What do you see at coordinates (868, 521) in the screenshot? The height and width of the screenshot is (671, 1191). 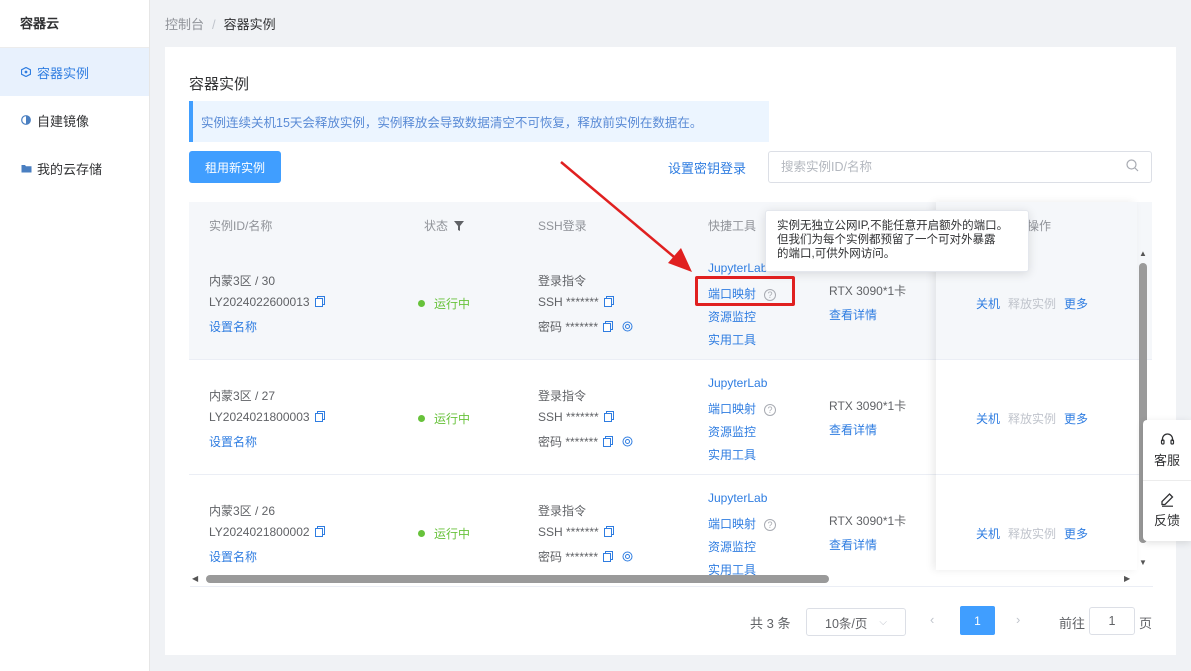 I see `gpu-spec: RTX 3090*1卡` at bounding box center [868, 521].